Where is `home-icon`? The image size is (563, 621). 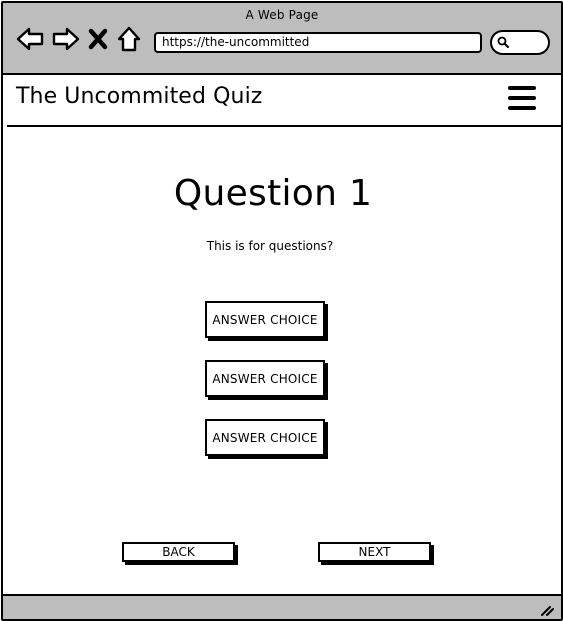 home-icon is located at coordinates (129, 39).